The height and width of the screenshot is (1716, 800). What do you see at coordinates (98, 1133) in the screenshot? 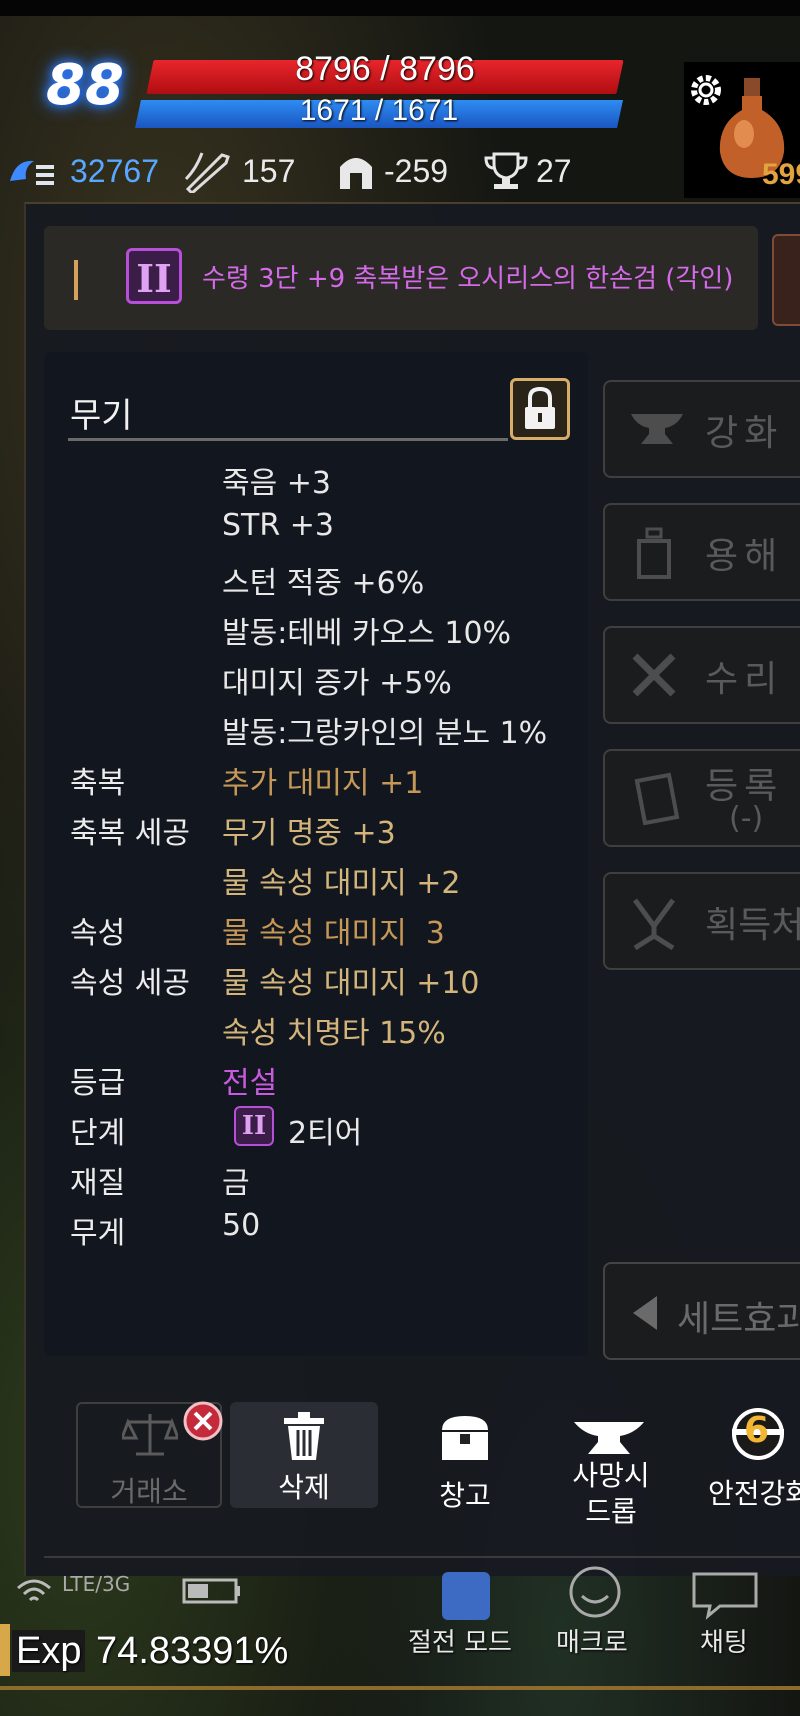
I see `stage-label: 단계` at bounding box center [98, 1133].